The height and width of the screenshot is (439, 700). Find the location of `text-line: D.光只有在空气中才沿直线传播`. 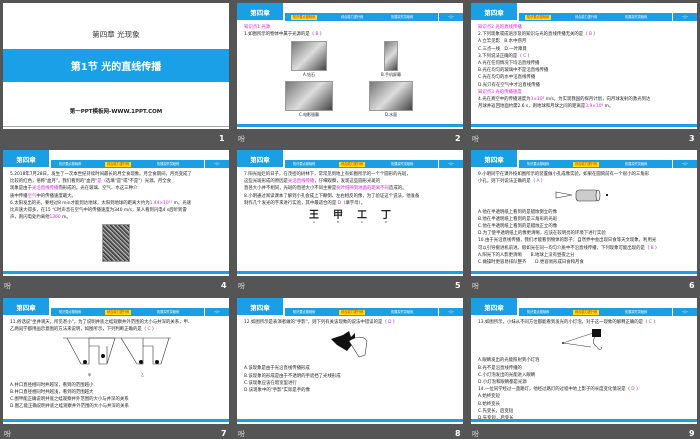

text-line: D.光只有在空气中才沿直线传播 is located at coordinates (584, 85).